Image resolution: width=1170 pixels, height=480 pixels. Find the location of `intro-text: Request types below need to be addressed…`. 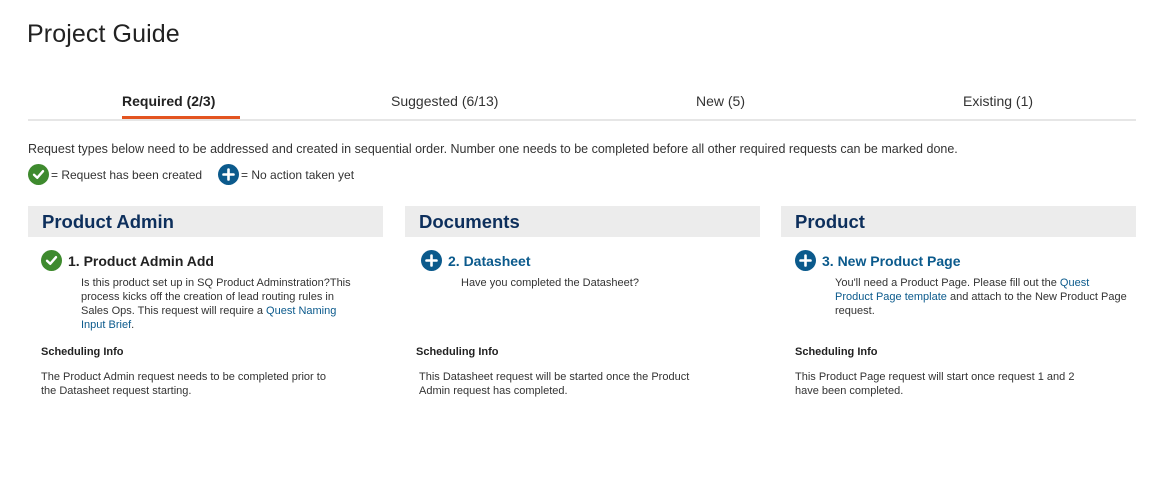

intro-text: Request types below need to be addressed… is located at coordinates (493, 149).